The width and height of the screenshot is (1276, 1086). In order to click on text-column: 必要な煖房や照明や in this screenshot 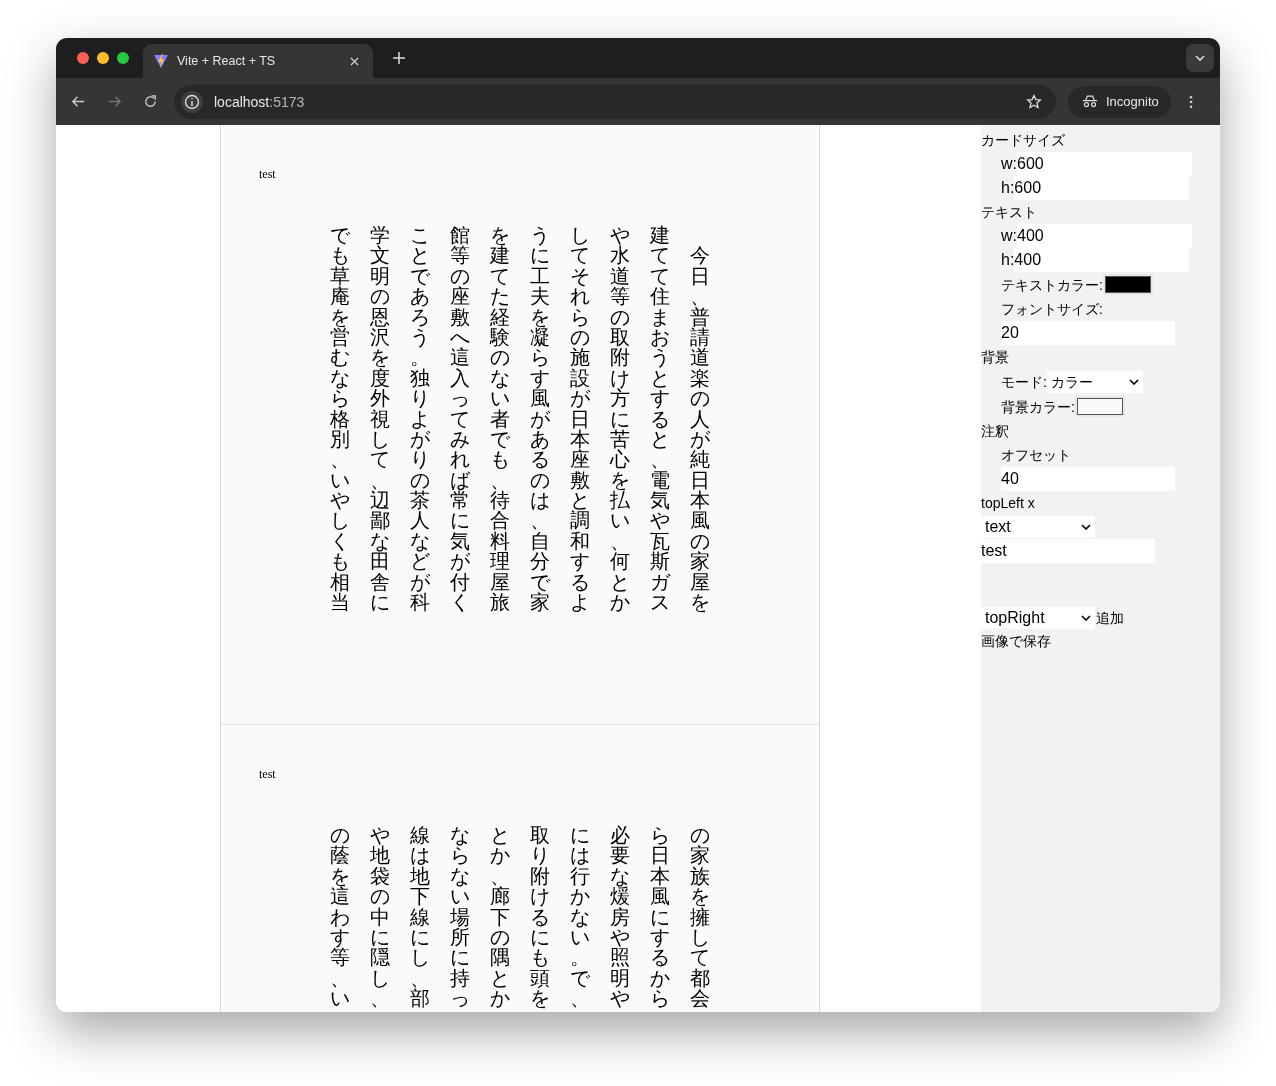, I will do `click(620, 918)`.